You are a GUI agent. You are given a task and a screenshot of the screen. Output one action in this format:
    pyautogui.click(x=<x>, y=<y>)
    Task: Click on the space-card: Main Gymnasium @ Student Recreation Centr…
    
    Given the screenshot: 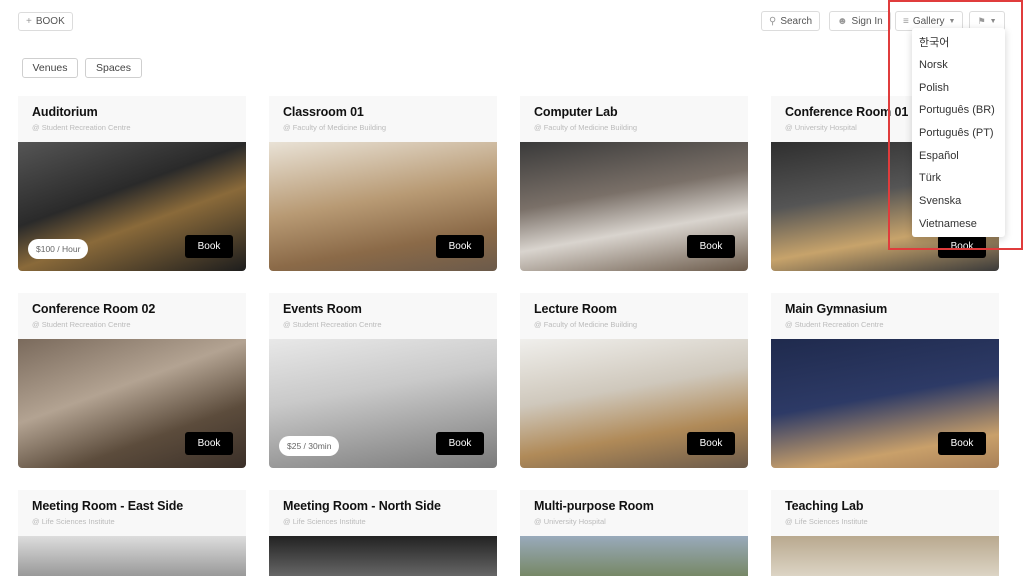 What is the action you would take?
    pyautogui.click(x=885, y=380)
    